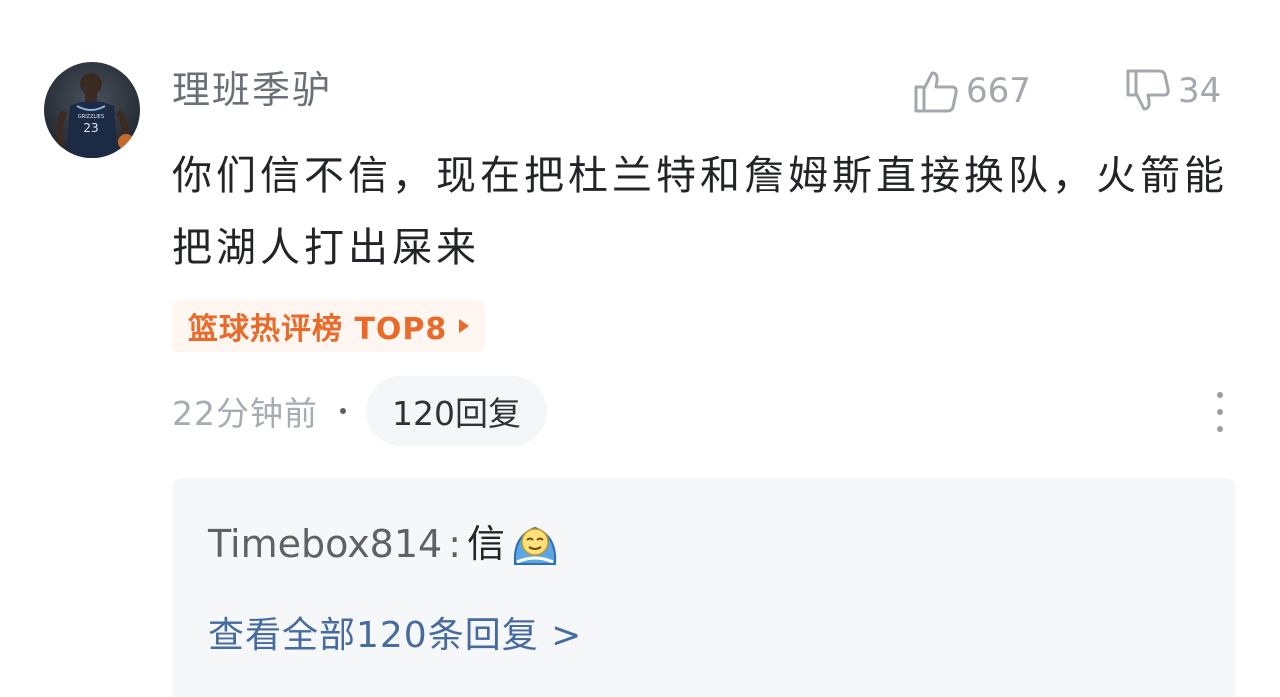 Image resolution: width=1280 pixels, height=697 pixels. What do you see at coordinates (252, 90) in the screenshot?
I see `username: 理班季驴` at bounding box center [252, 90].